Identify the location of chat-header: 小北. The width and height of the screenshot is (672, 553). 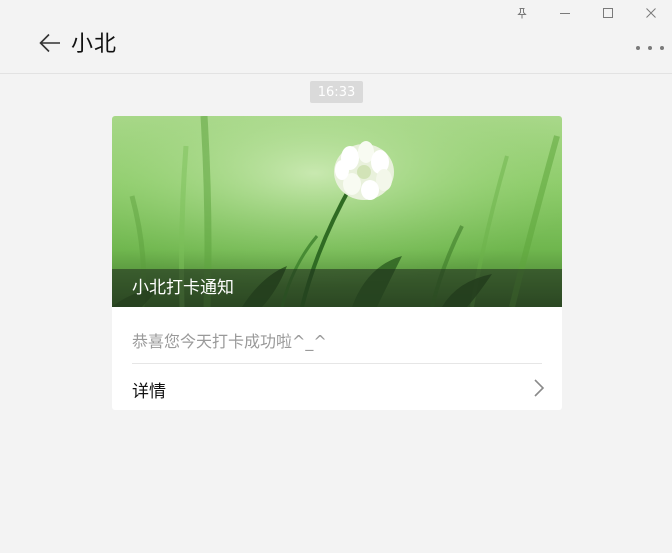
(336, 37).